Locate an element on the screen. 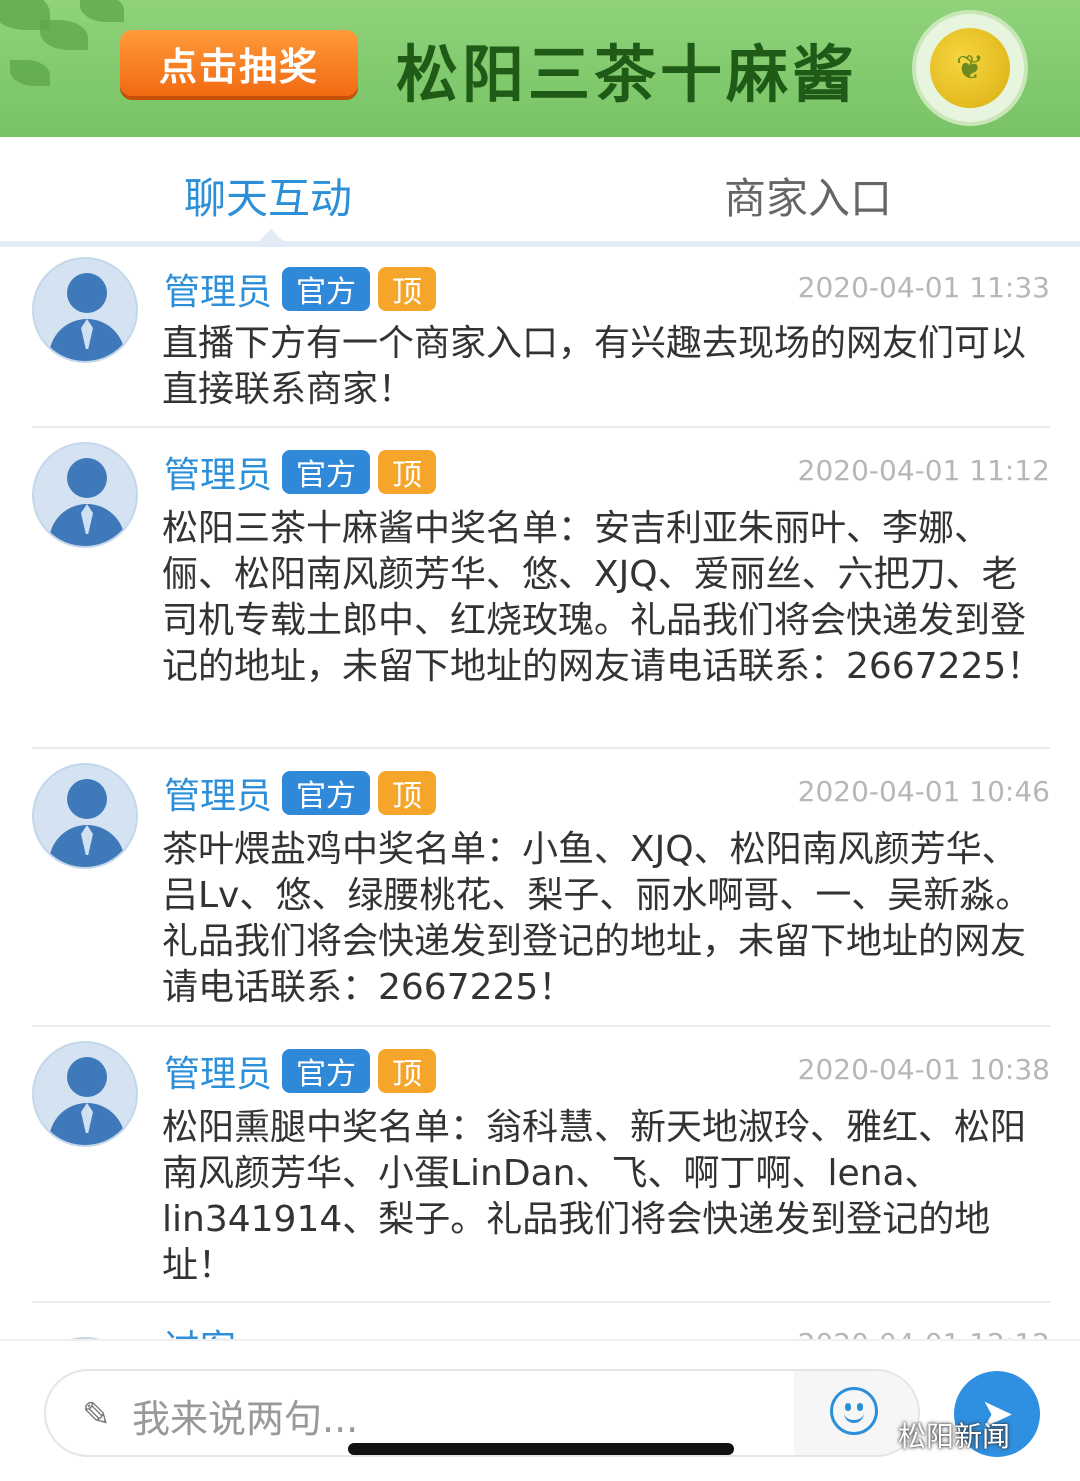  message-item: 过客 2020-04-01 12:12 is located at coordinates (541, 1321).